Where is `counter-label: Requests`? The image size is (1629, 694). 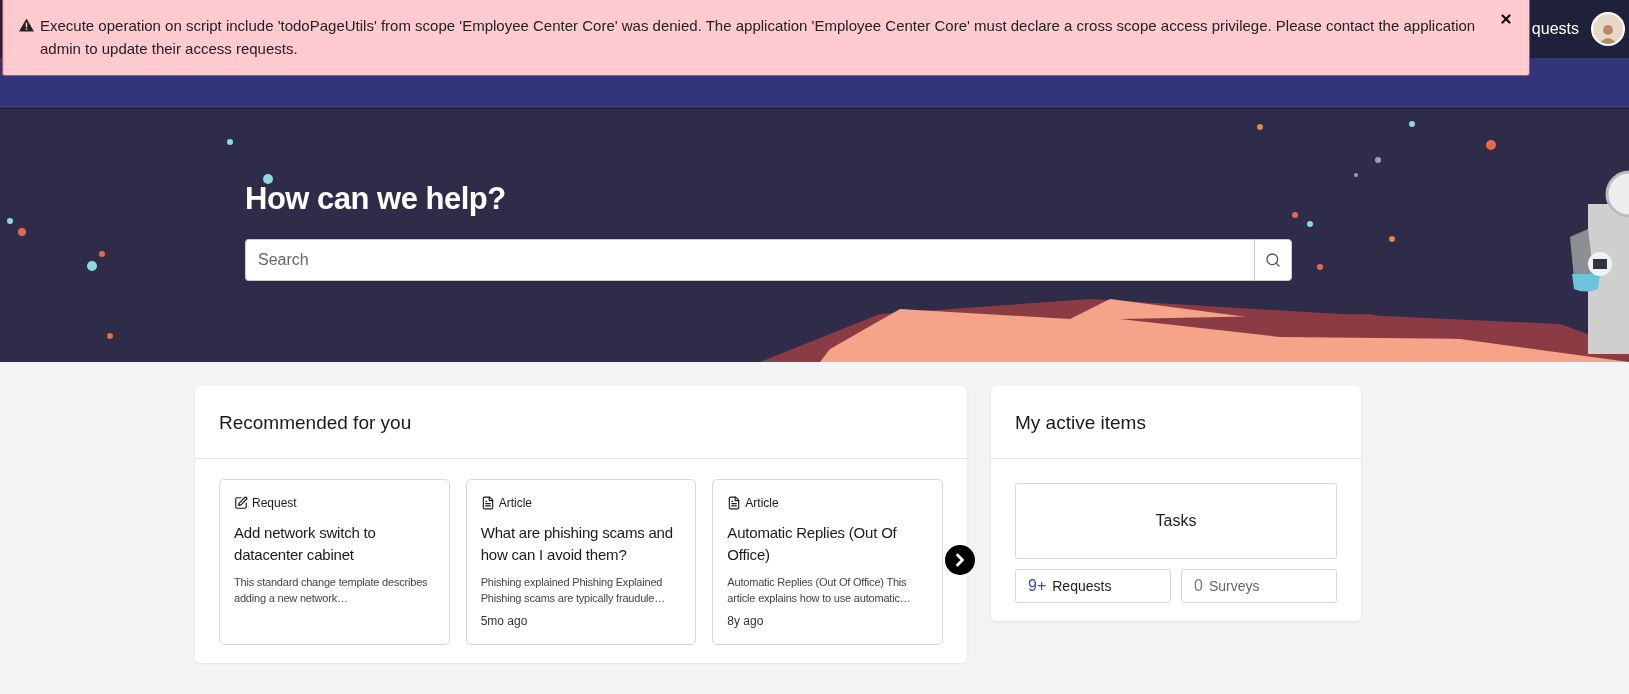 counter-label: Requests is located at coordinates (1082, 586).